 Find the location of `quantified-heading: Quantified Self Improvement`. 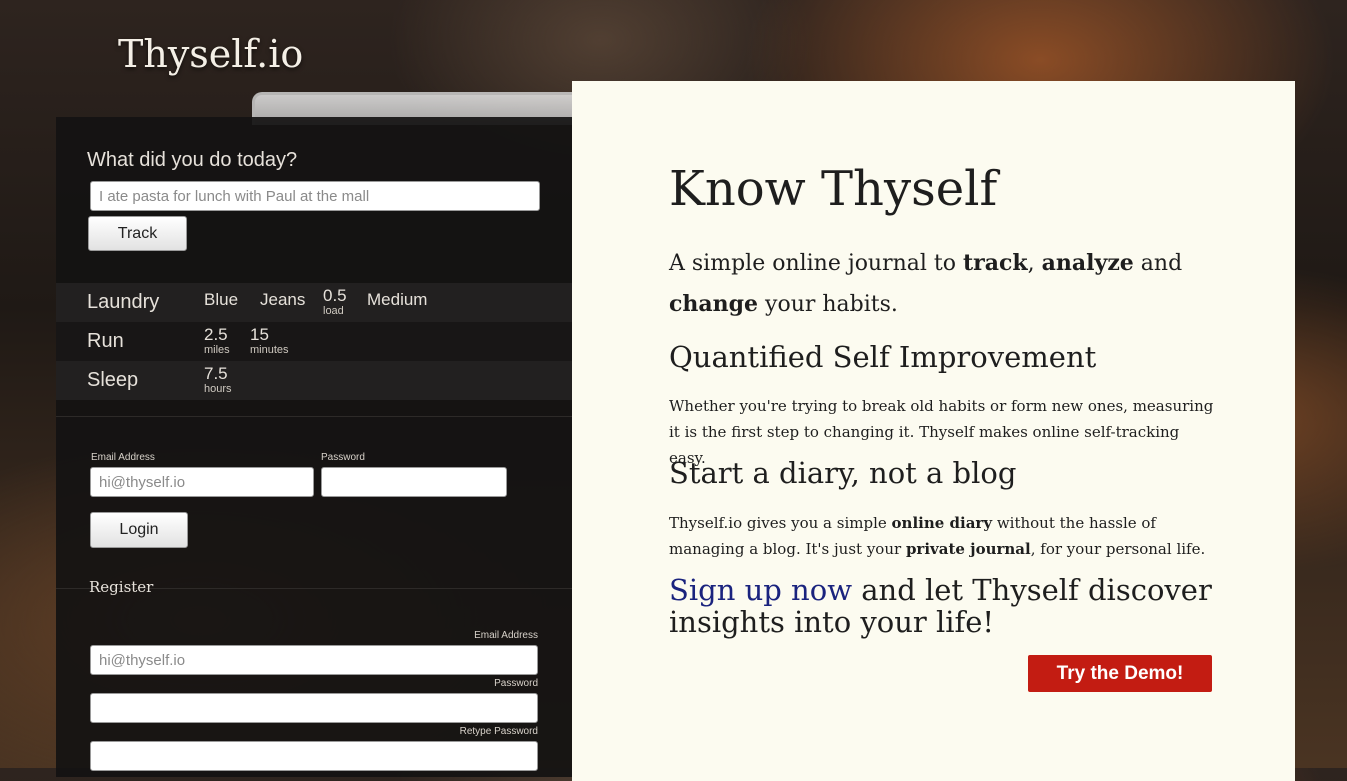

quantified-heading: Quantified Self Improvement is located at coordinates (883, 357).